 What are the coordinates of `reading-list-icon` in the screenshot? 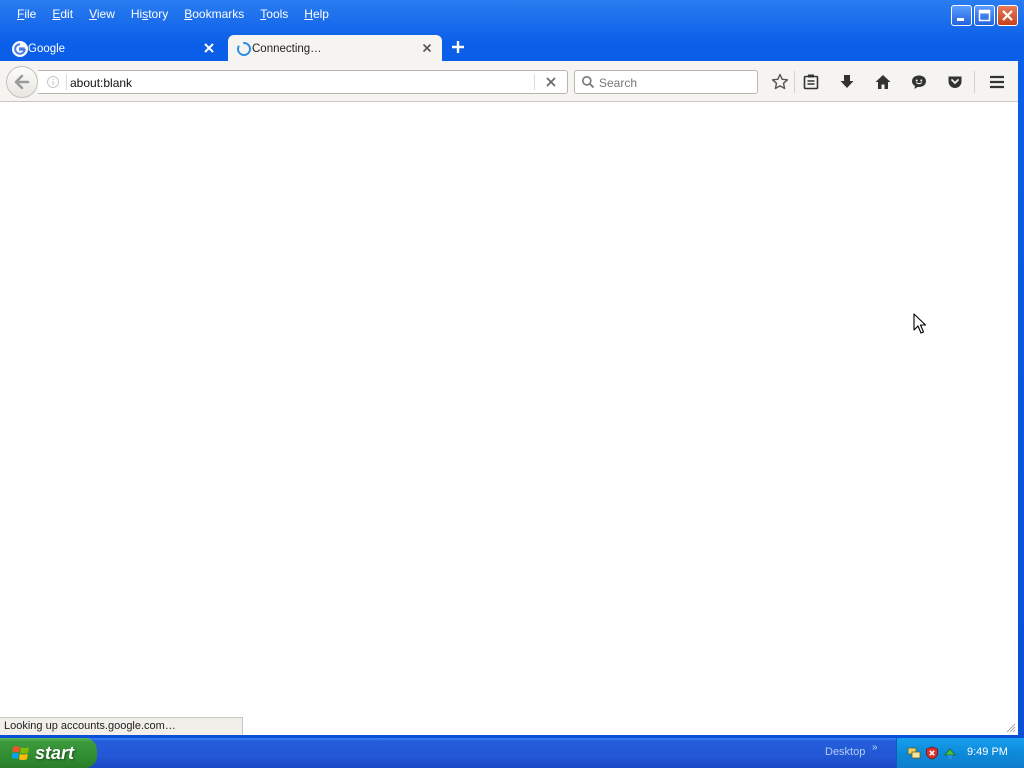 It's located at (811, 82).